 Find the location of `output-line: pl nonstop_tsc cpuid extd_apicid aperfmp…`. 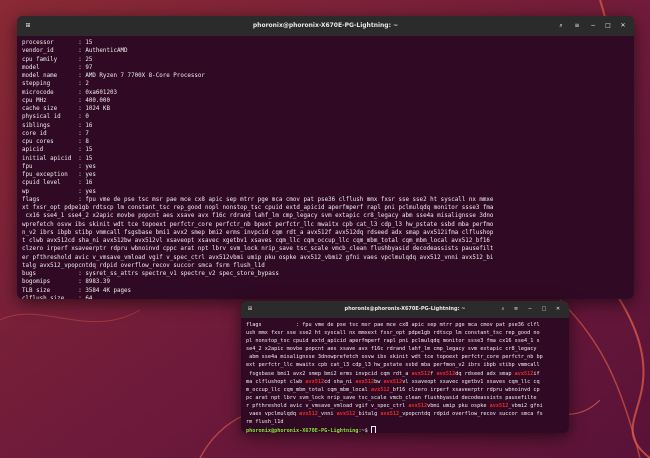

output-line: pl nonstop_tsc cpuid extd_apicid aperfmp… is located at coordinates (405, 341).